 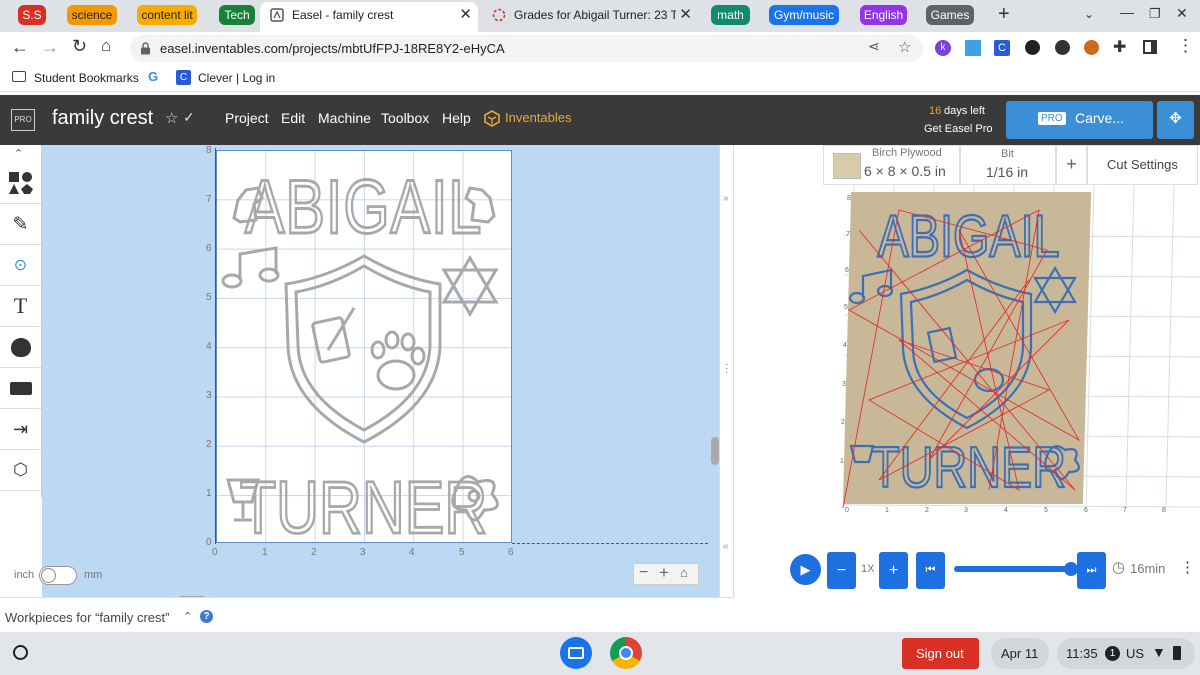 I want to click on speed-down-button: −, so click(x=841, y=570).